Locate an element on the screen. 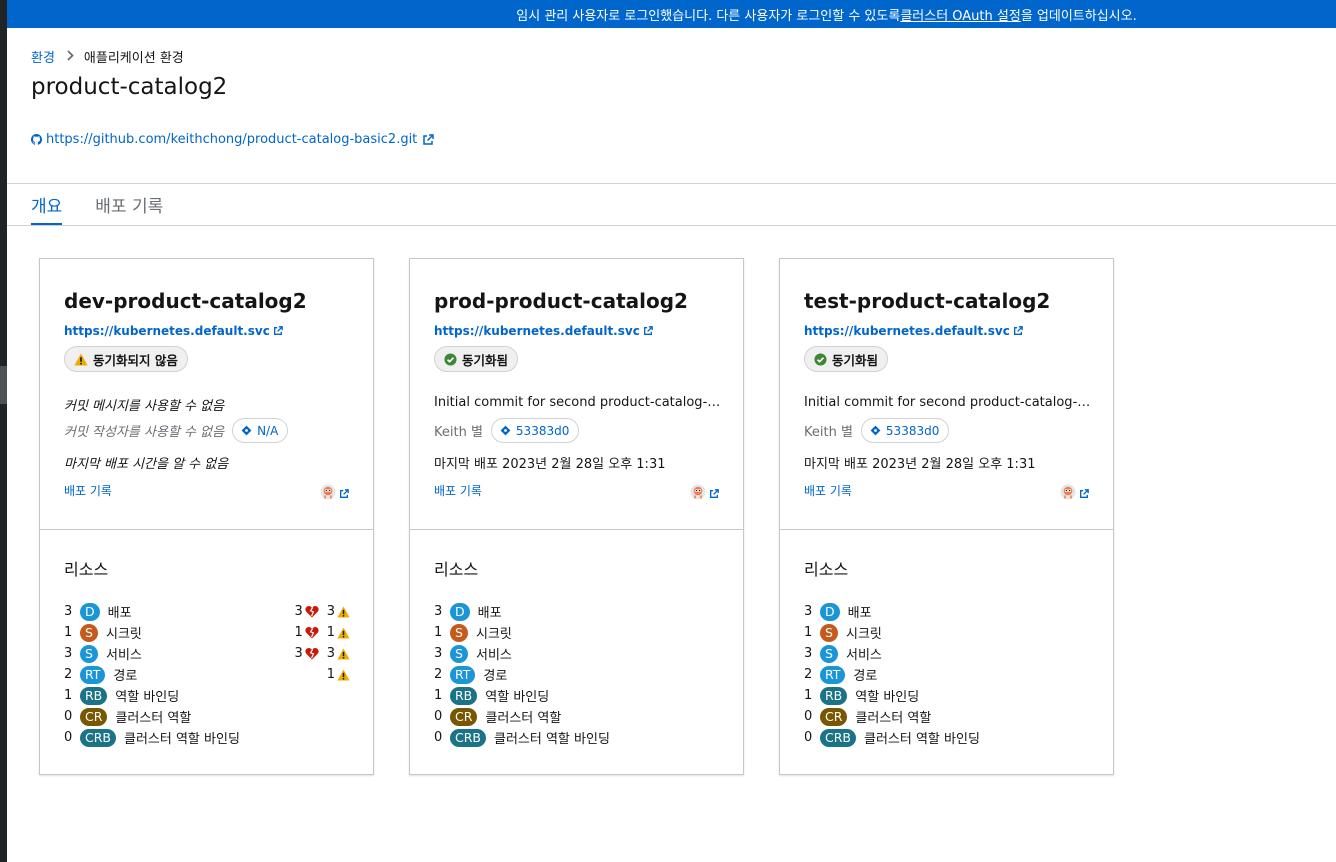 The image size is (1336, 862). commit-author-row: 커밋 작성자를 사용할 수 없음 N/A is located at coordinates (176, 430).